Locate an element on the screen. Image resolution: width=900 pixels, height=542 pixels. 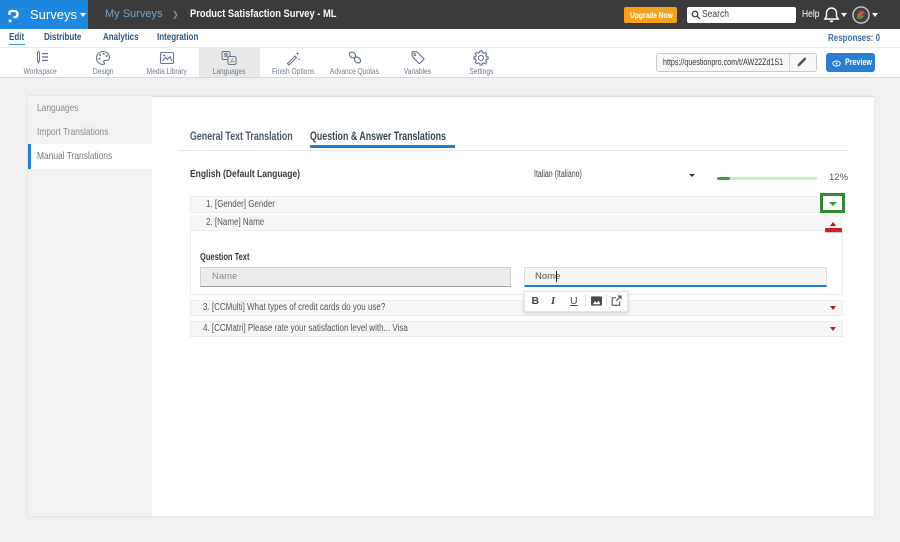
svg-text: A is located at coordinates (232, 62).